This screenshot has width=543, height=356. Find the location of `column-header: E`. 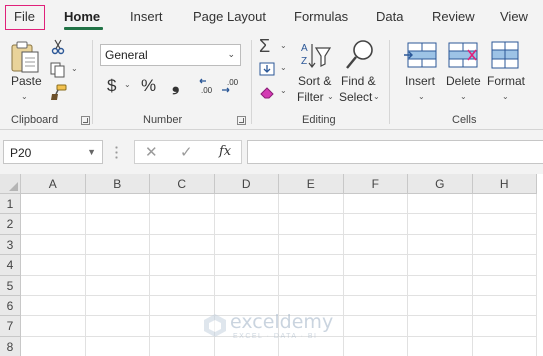

column-header: E is located at coordinates (311, 184).